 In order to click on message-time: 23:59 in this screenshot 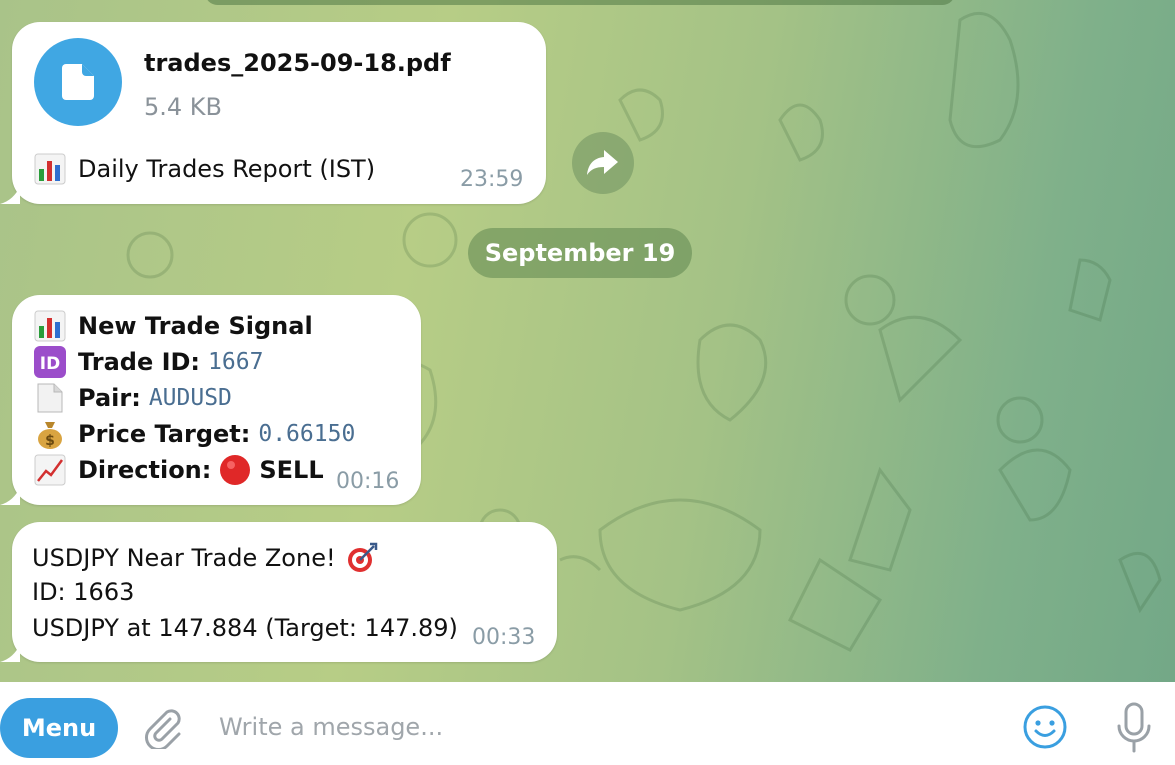, I will do `click(492, 179)`.